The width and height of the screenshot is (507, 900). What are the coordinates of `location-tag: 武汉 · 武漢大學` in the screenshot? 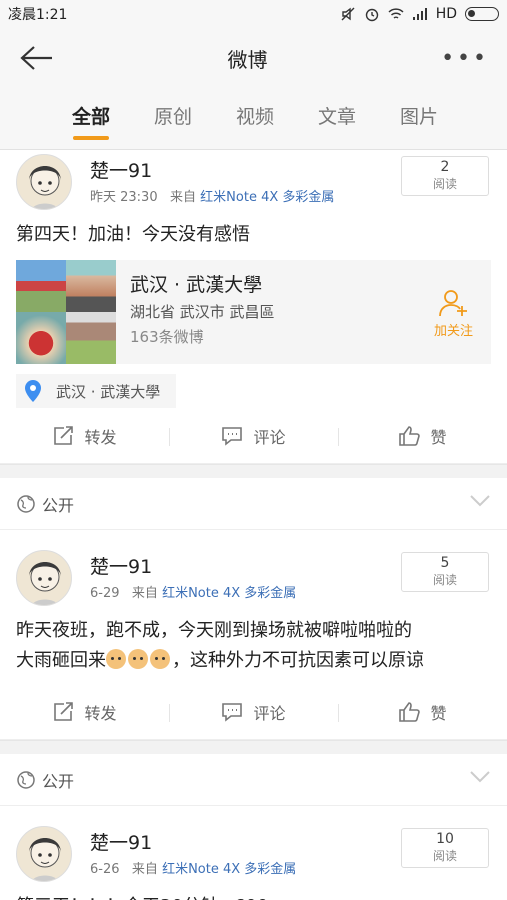 It's located at (96, 391).